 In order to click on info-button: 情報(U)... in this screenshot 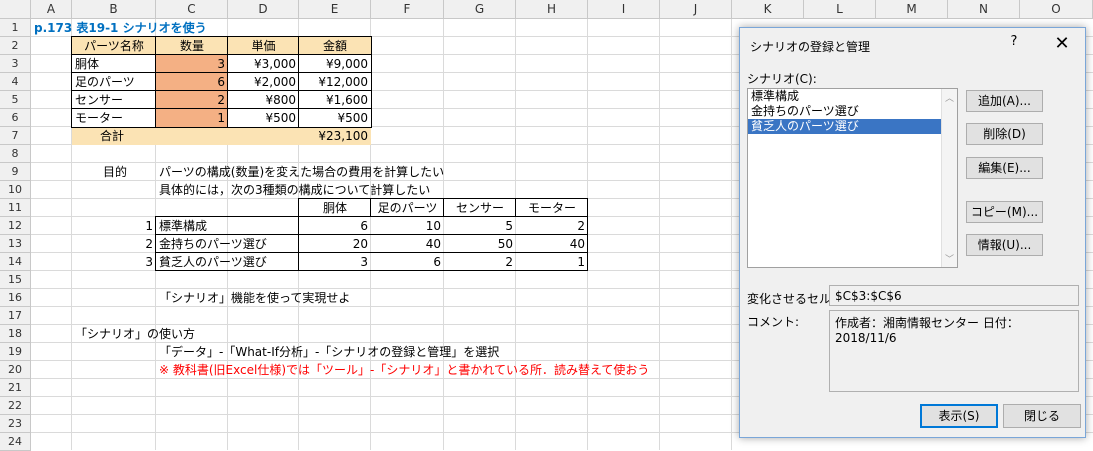, I will do `click(1004, 245)`.